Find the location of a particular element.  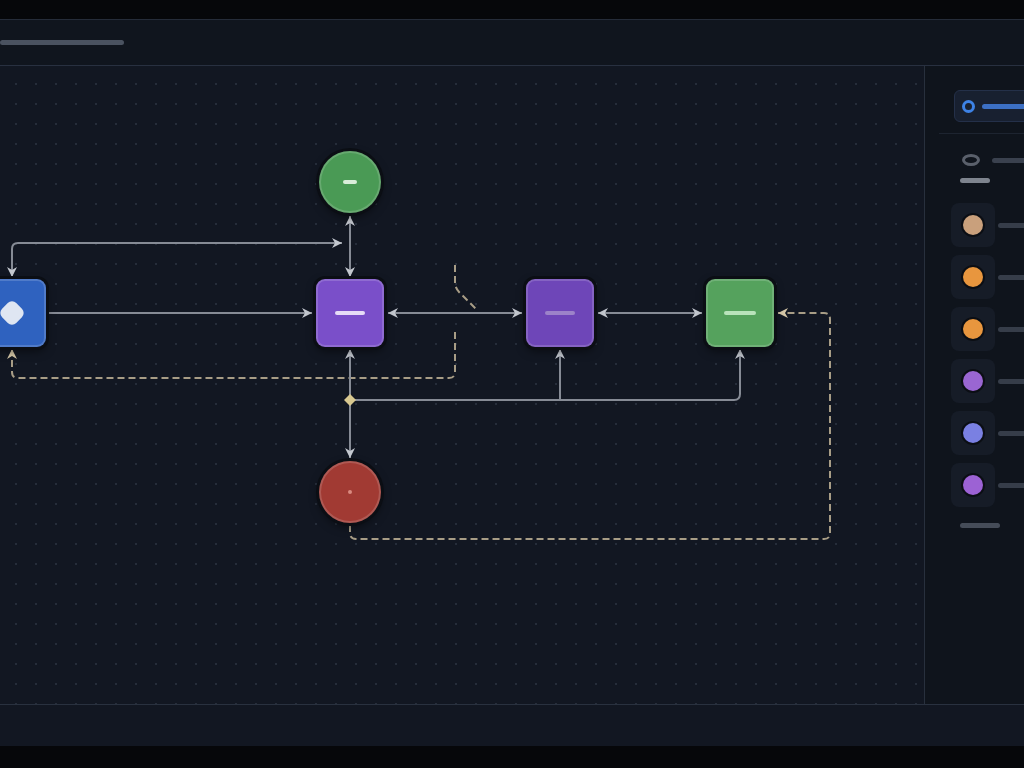

junction-icon is located at coordinates (350, 400).